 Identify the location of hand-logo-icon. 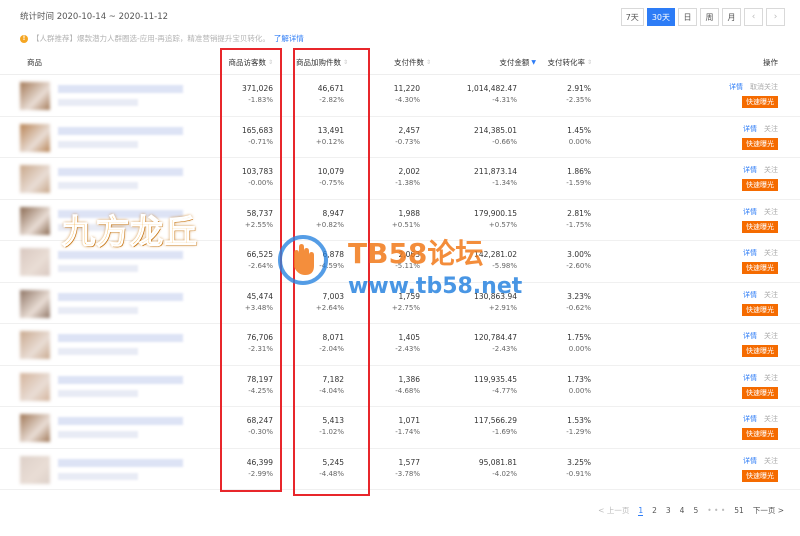
(303, 260).